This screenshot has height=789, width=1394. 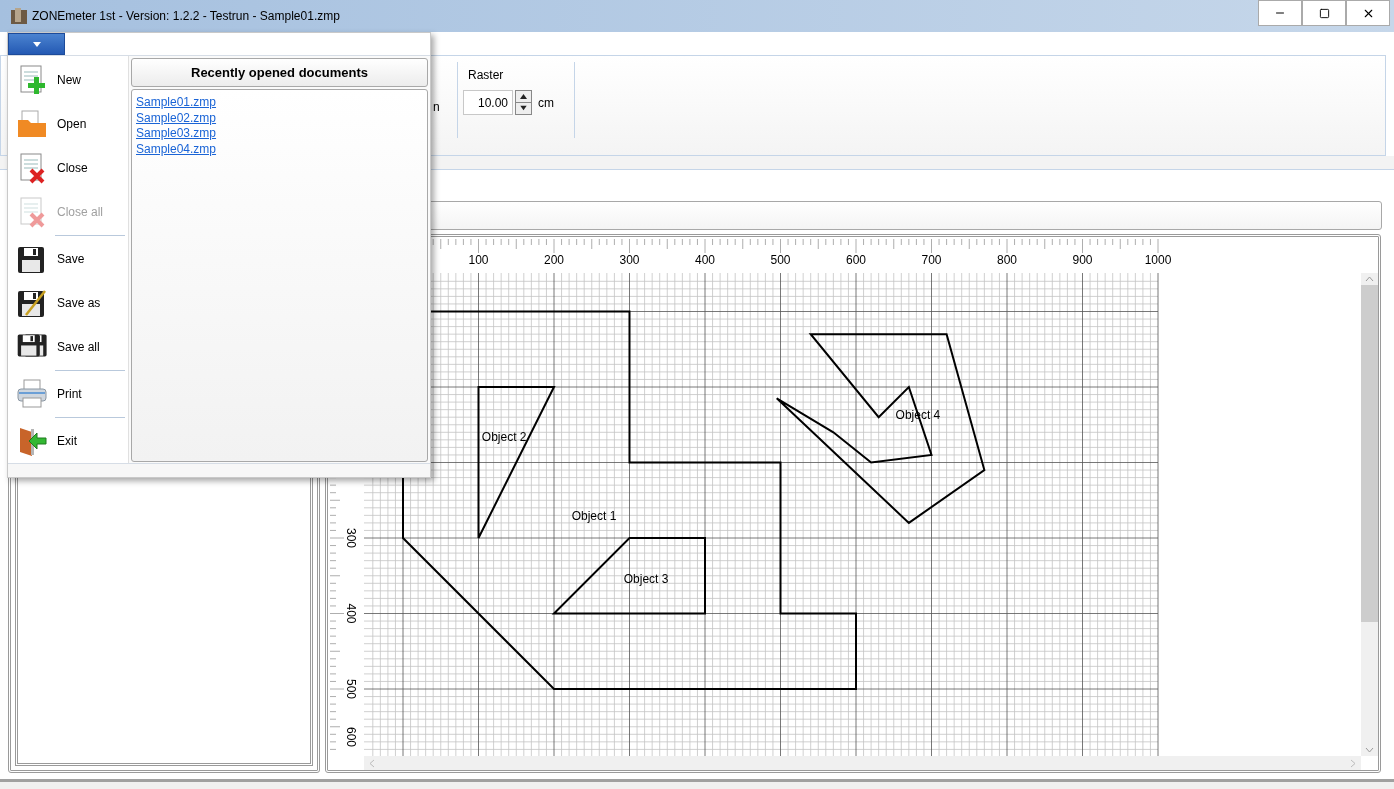 I want to click on scroll-right-icon, so click(x=1352, y=763).